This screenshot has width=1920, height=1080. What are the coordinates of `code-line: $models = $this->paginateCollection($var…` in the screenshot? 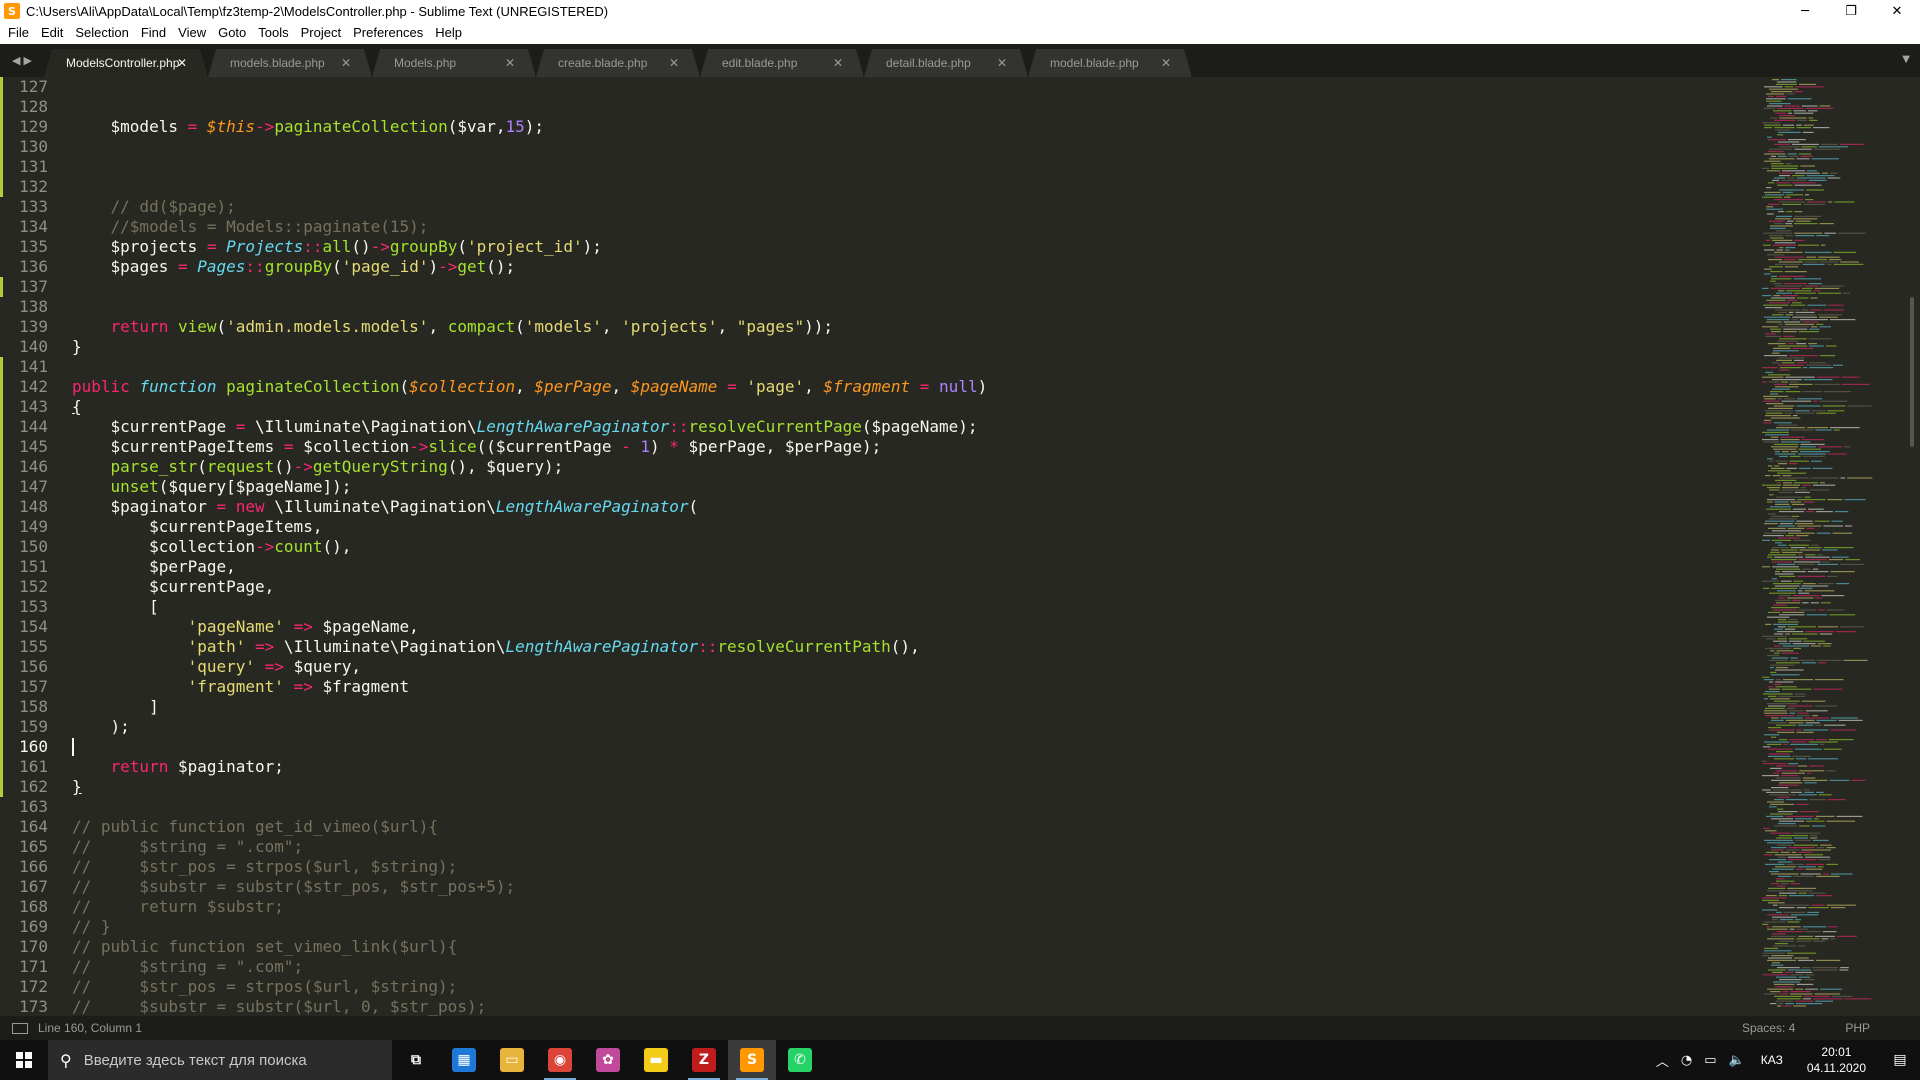 It's located at (912, 127).